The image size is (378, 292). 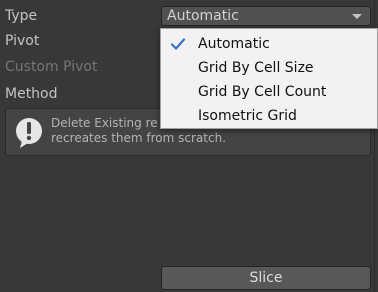 I want to click on menu-item-grid-by-cell-size: Grid By Cell Size, so click(x=269, y=68).